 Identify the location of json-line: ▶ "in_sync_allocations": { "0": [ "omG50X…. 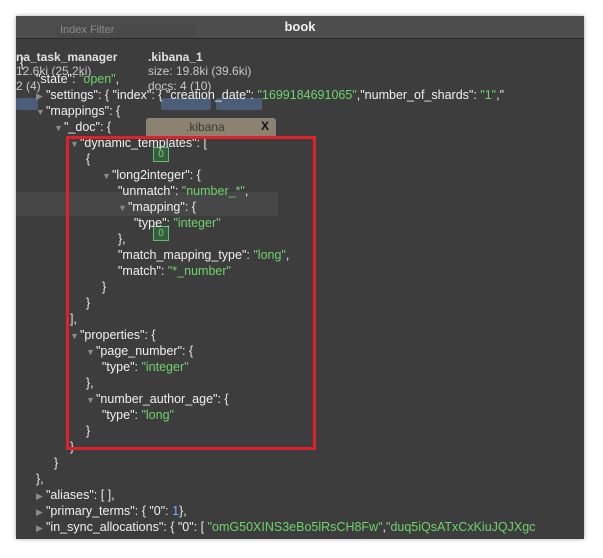
(286, 527).